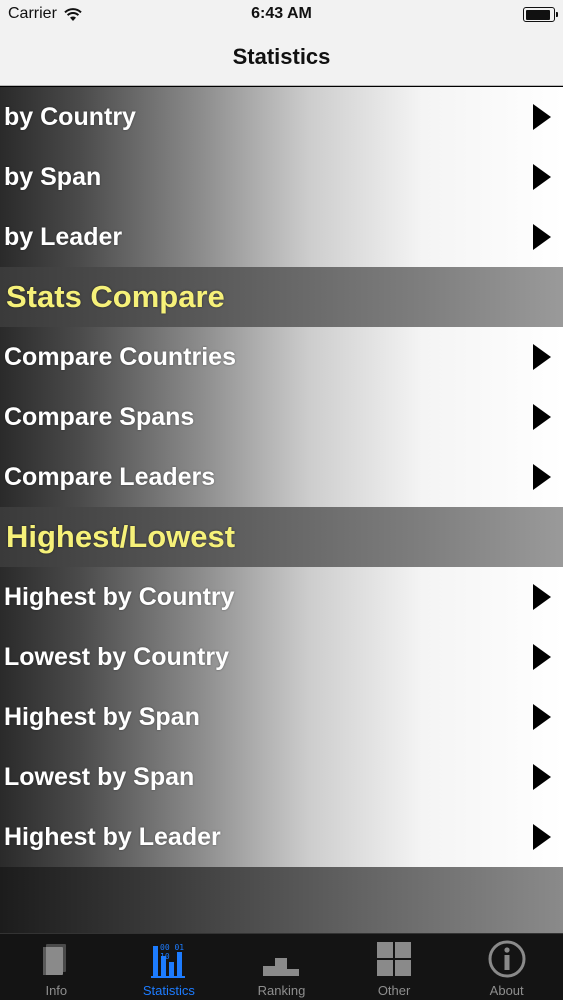 The width and height of the screenshot is (563, 1000). What do you see at coordinates (281, 117) in the screenshot?
I see `menu-item-by-country: by Country` at bounding box center [281, 117].